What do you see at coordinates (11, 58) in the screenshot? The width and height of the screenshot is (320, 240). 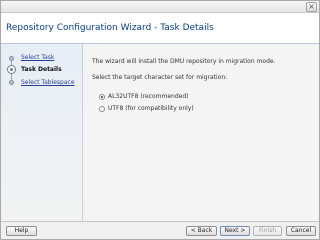 I see `step-node-select-task` at bounding box center [11, 58].